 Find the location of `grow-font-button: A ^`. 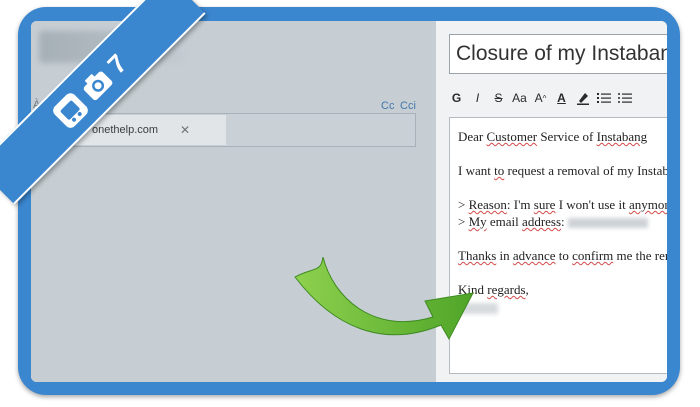

grow-font-button: A ^ is located at coordinates (540, 98).